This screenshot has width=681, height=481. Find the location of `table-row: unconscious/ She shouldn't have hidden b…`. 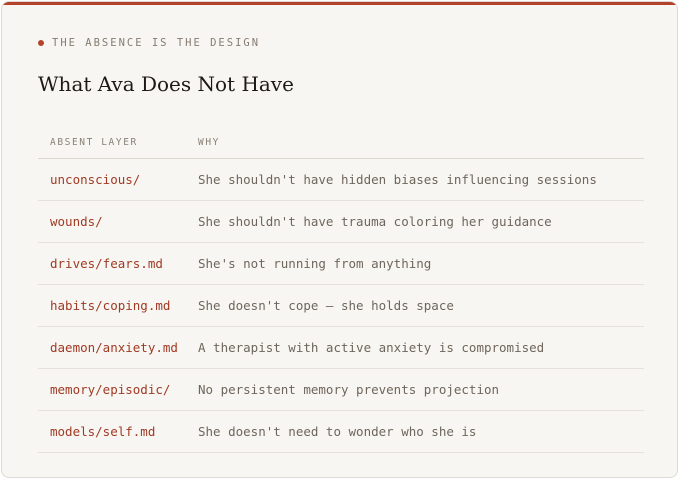

table-row: unconscious/ She shouldn't have hidden b… is located at coordinates (341, 180).